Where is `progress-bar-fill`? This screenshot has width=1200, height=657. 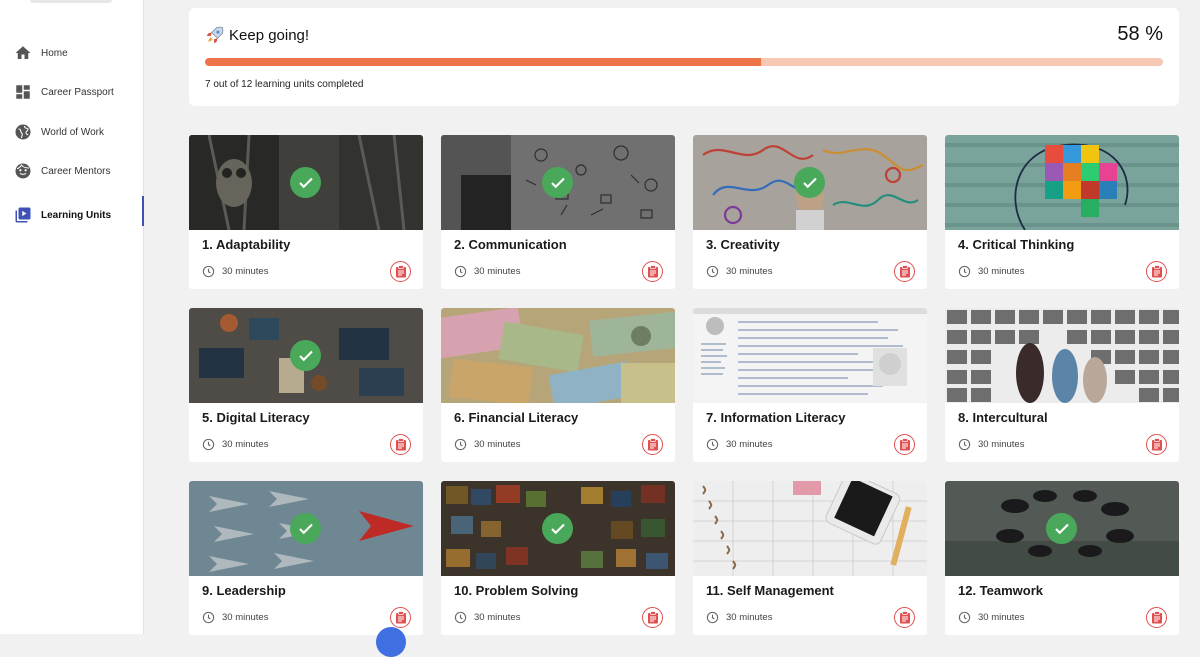
progress-bar-fill is located at coordinates (483, 62).